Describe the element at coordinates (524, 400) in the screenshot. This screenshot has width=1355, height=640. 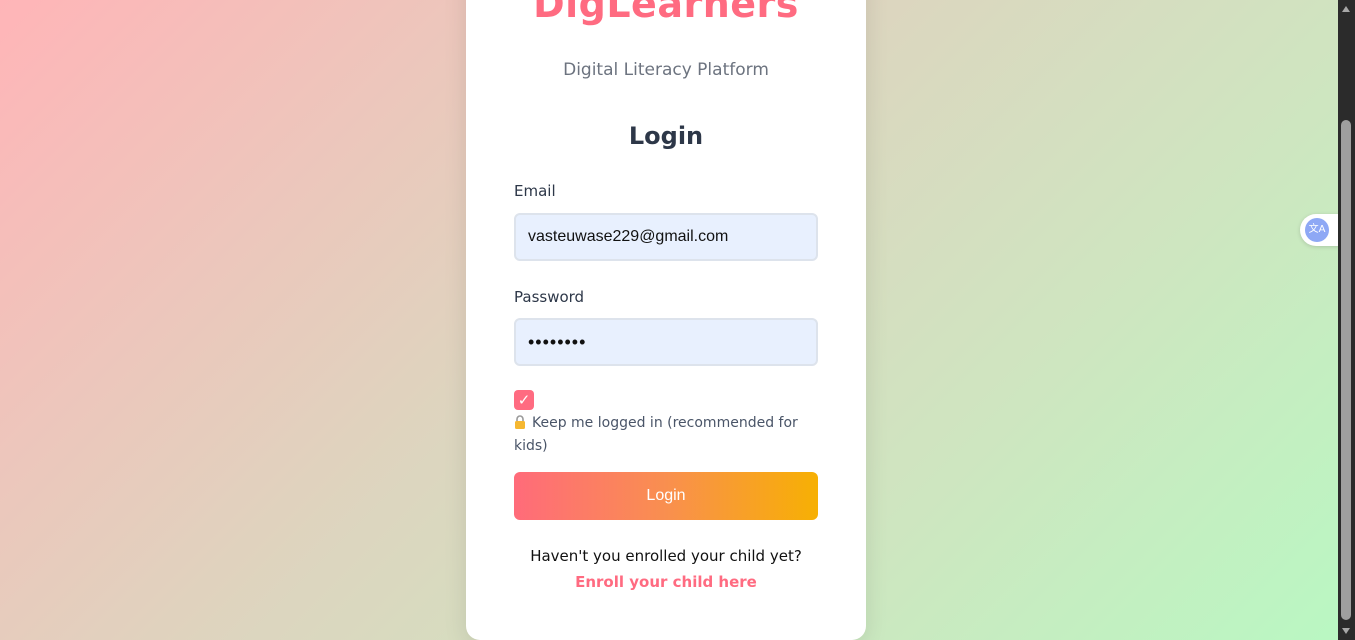
I see `remember-checkbox: ✓` at that location.